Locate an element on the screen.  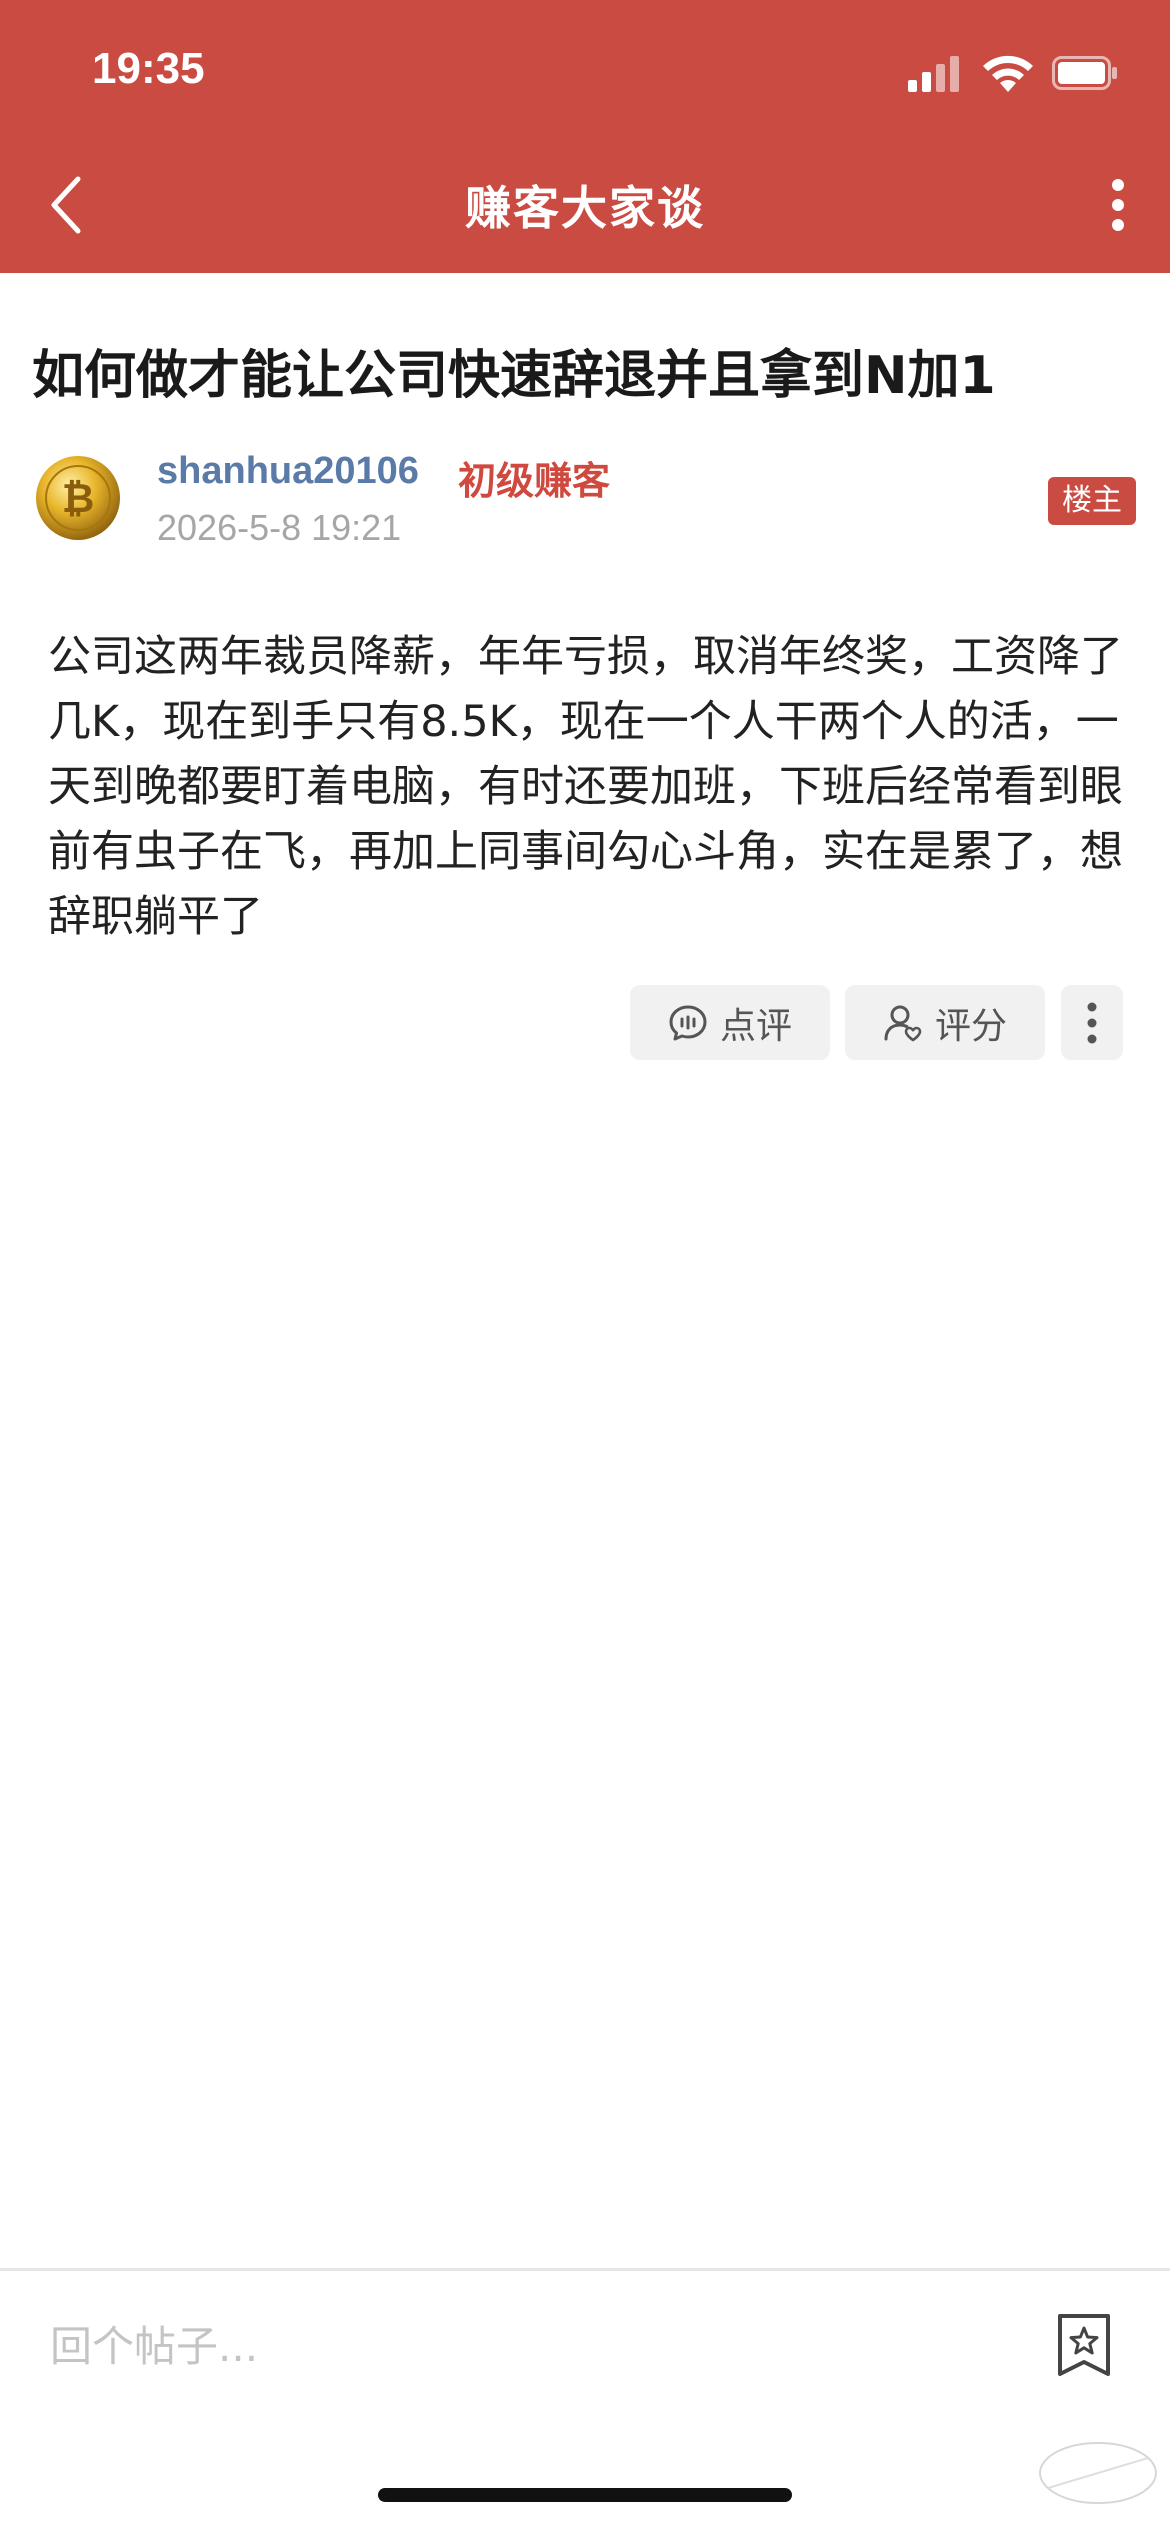
avatar: ₿ is located at coordinates (78, 498).